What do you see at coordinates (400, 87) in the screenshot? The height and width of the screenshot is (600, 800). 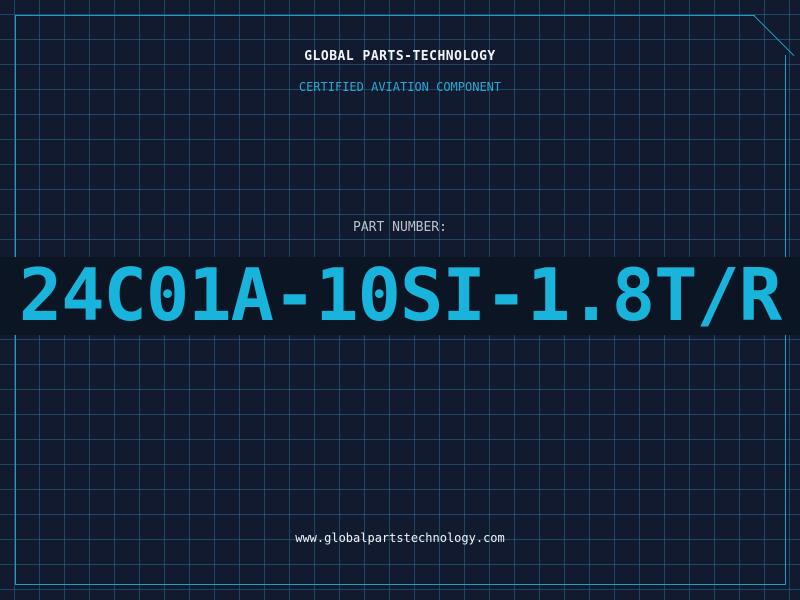 I see `certification-tagline: CERTIFIED AVIATION COMPONENT` at bounding box center [400, 87].